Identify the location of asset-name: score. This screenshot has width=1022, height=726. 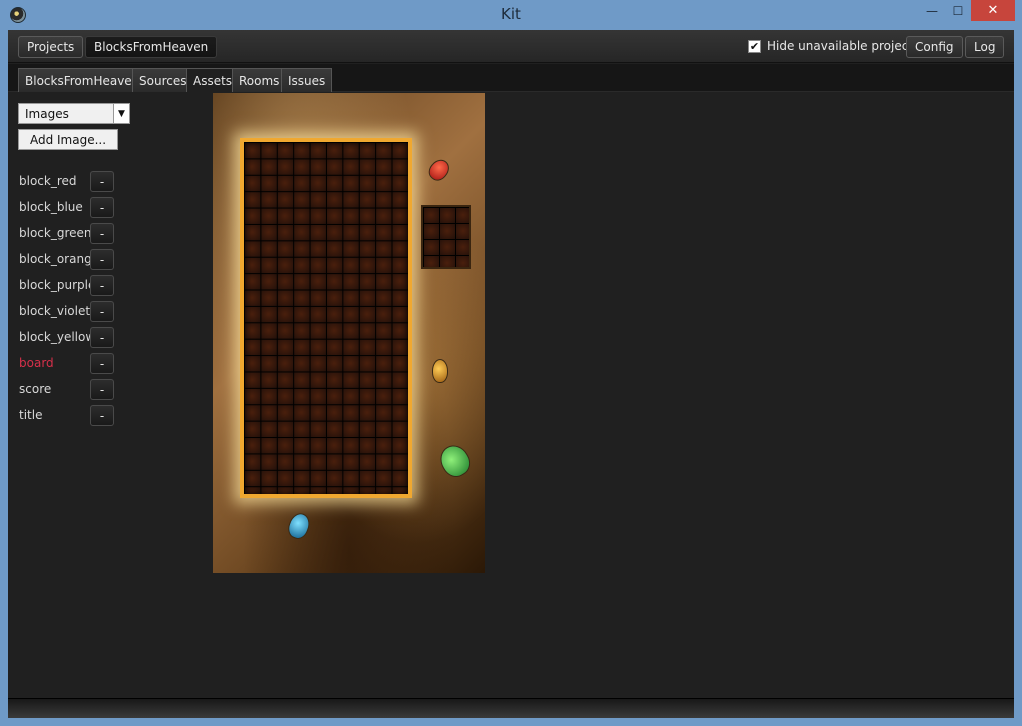
(35, 389).